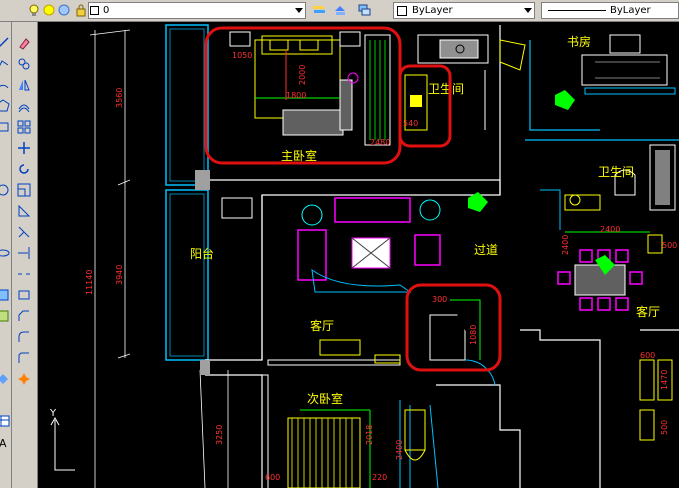 Image resolution: width=679 pixels, height=488 pixels. I want to click on ellipse-icon, so click(5, 253).